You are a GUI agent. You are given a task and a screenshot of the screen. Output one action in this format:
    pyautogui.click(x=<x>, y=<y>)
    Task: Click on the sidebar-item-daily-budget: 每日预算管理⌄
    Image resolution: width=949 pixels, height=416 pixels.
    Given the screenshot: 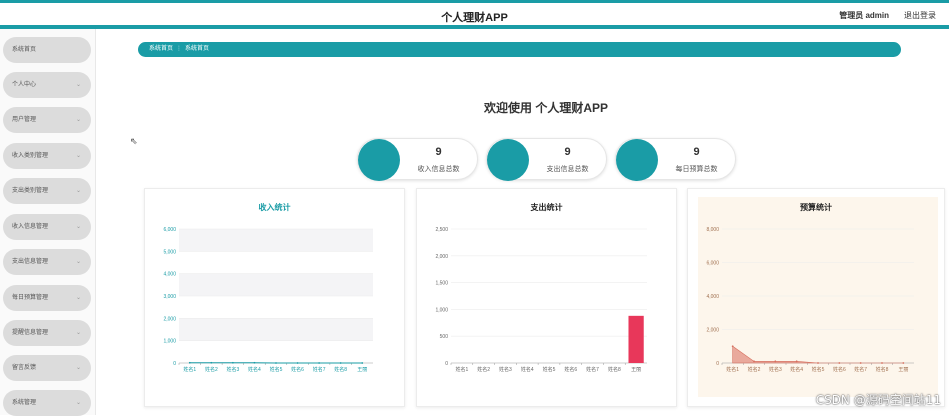 What is the action you would take?
    pyautogui.click(x=47, y=298)
    